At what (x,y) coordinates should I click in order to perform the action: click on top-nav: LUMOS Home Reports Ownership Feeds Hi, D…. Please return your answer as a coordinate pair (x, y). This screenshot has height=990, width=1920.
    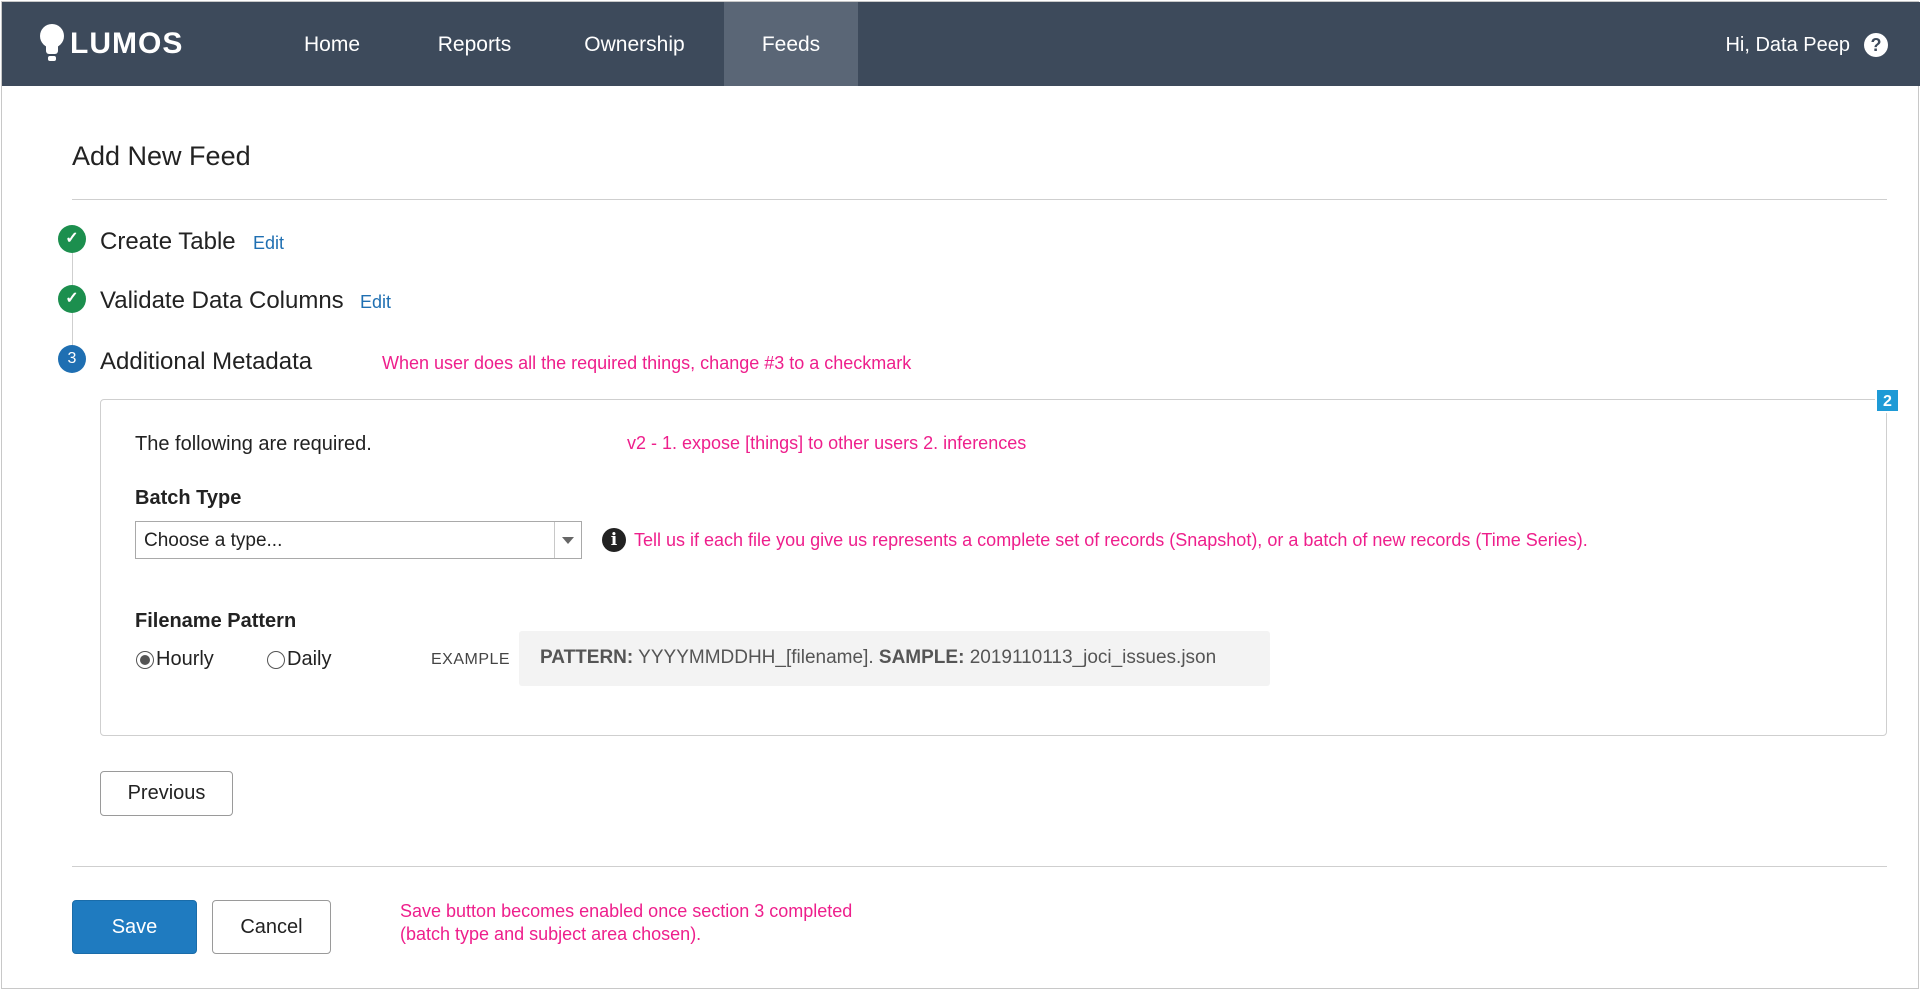
    Looking at the image, I should click on (961, 44).